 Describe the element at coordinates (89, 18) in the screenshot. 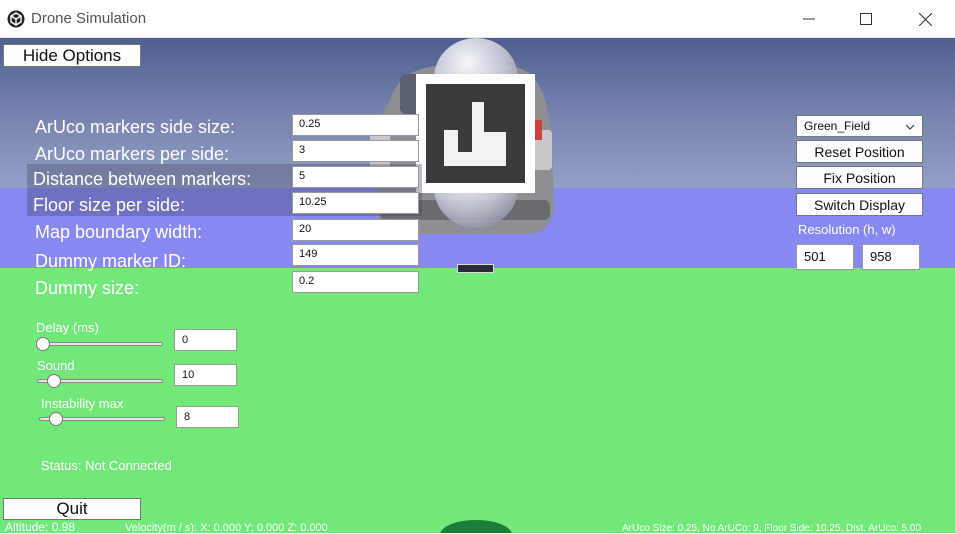

I see `window-title: Drone Simulation` at that location.